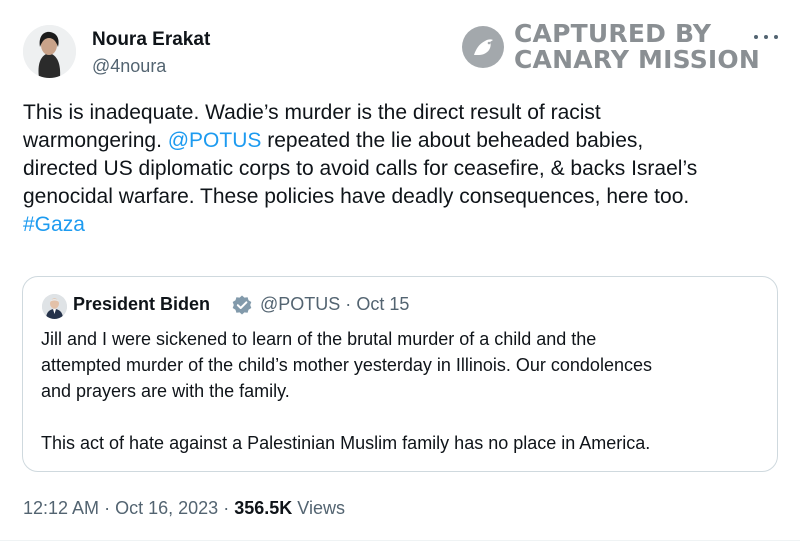 This screenshot has height=542, width=800. Describe the element at coordinates (165, 391) in the screenshot. I see `quote-text-line: and prayers are with the family.` at that location.